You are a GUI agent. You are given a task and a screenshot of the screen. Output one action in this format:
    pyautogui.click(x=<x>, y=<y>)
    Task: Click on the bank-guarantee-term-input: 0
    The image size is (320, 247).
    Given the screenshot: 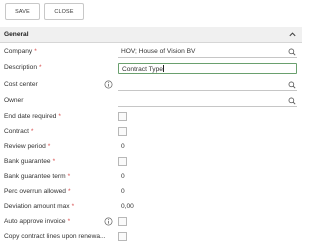 What is the action you would take?
    pyautogui.click(x=123, y=176)
    